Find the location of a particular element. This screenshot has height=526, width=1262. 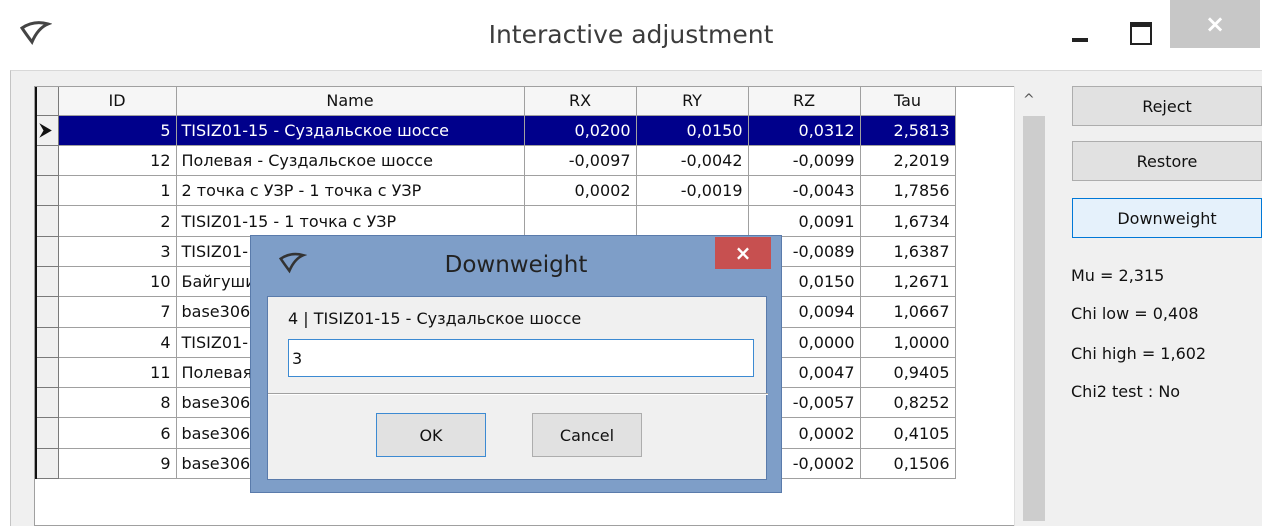

cell-tau: 1,6387 is located at coordinates (908, 251).